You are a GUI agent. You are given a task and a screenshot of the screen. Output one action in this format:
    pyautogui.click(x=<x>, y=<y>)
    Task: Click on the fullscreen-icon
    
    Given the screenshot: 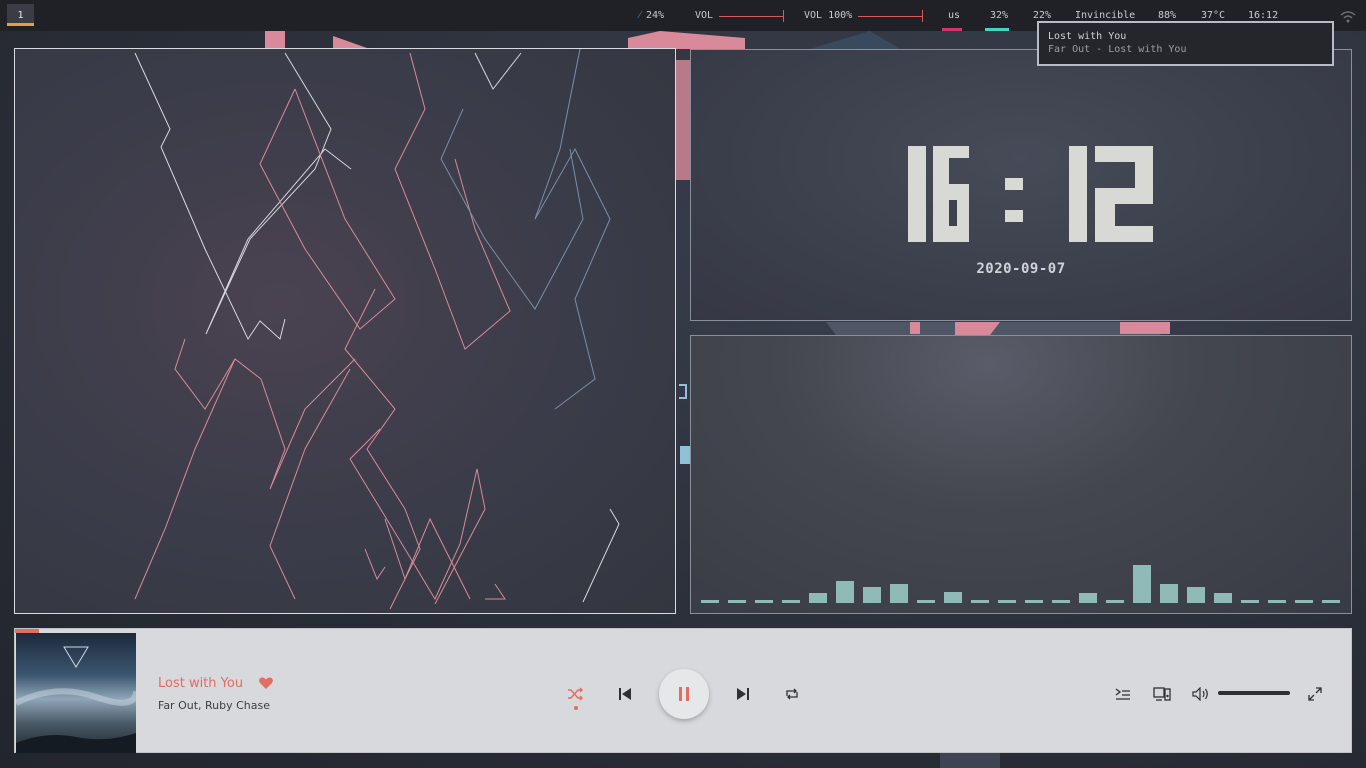 What is the action you would take?
    pyautogui.click(x=1315, y=694)
    